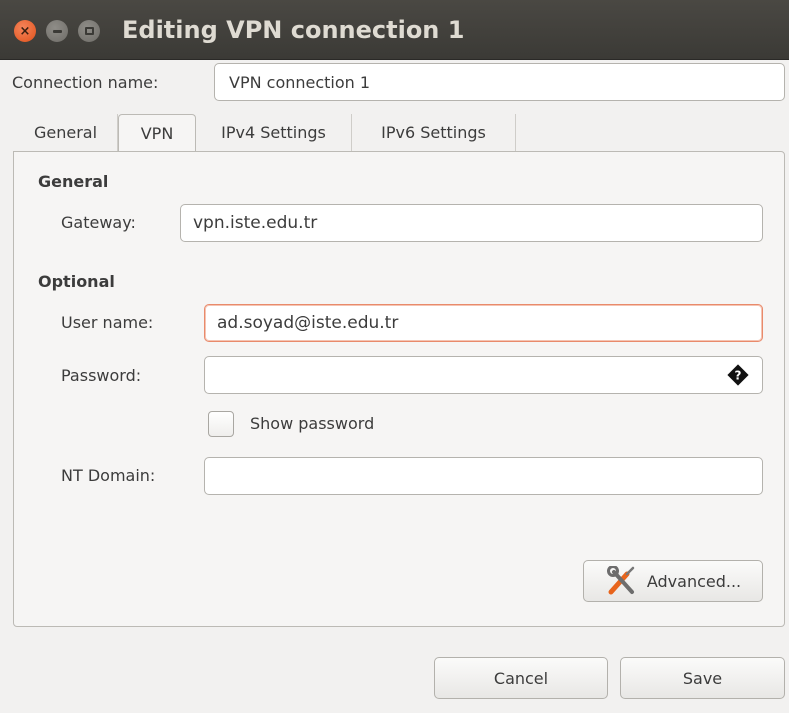  Describe the element at coordinates (157, 133) in the screenshot. I see `tab-vpn: VPN` at that location.